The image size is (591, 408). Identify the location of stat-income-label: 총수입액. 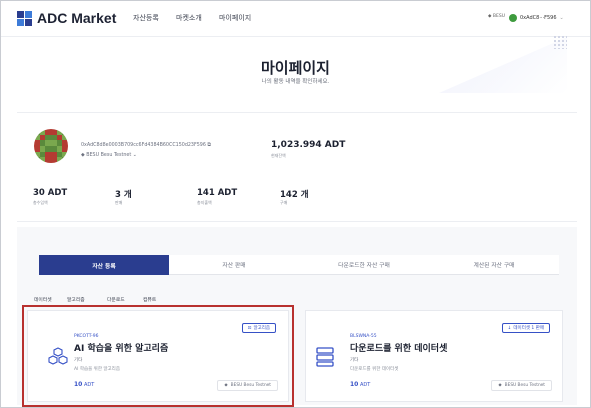
(40, 202).